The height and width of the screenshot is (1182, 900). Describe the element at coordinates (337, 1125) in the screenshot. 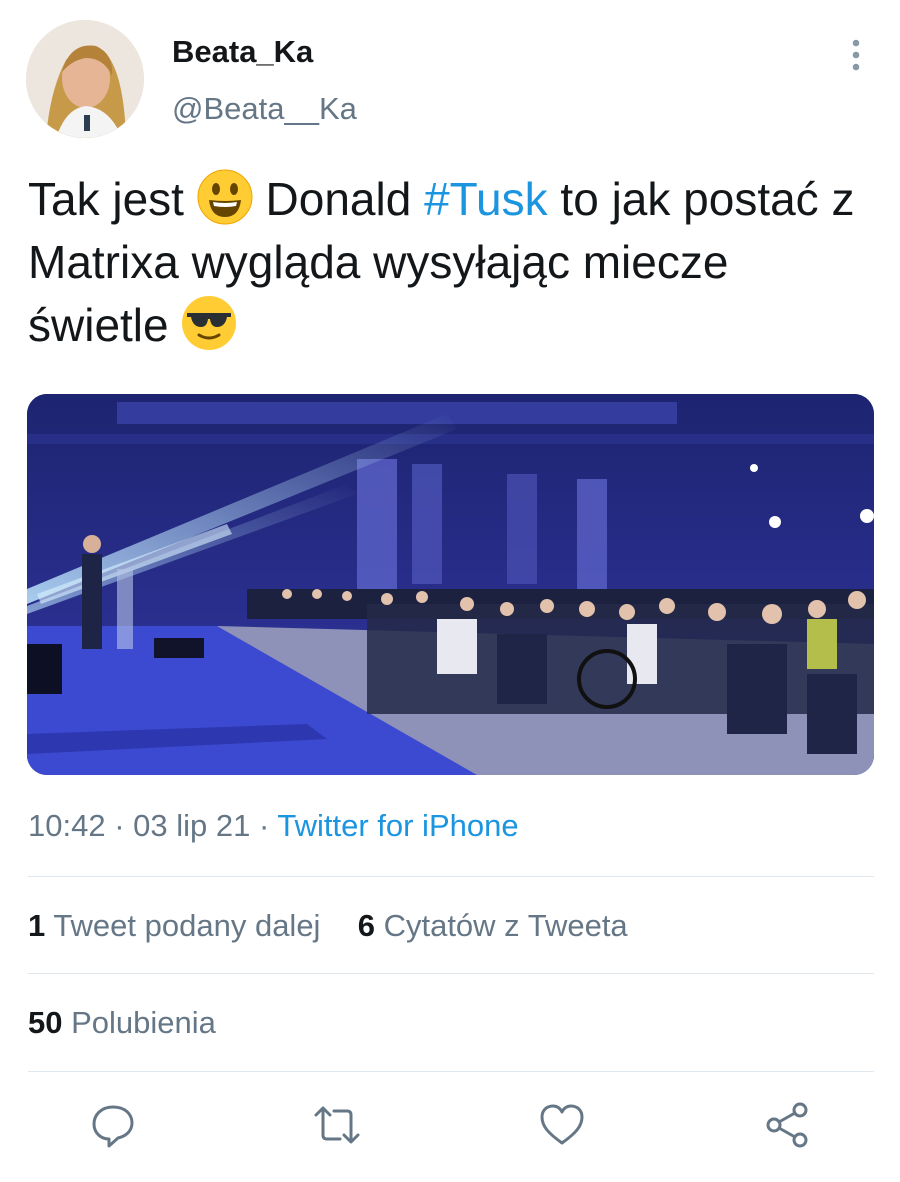

I see `retweet-icon` at that location.